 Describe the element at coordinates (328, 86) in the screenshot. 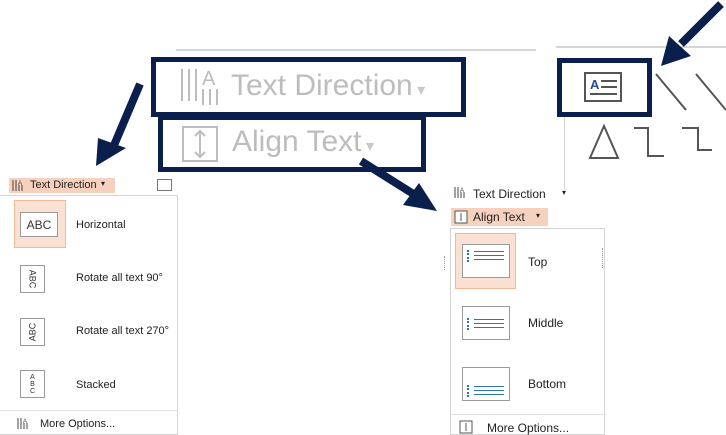

I see `text-direction-big-label: Text Direction ▾` at that location.